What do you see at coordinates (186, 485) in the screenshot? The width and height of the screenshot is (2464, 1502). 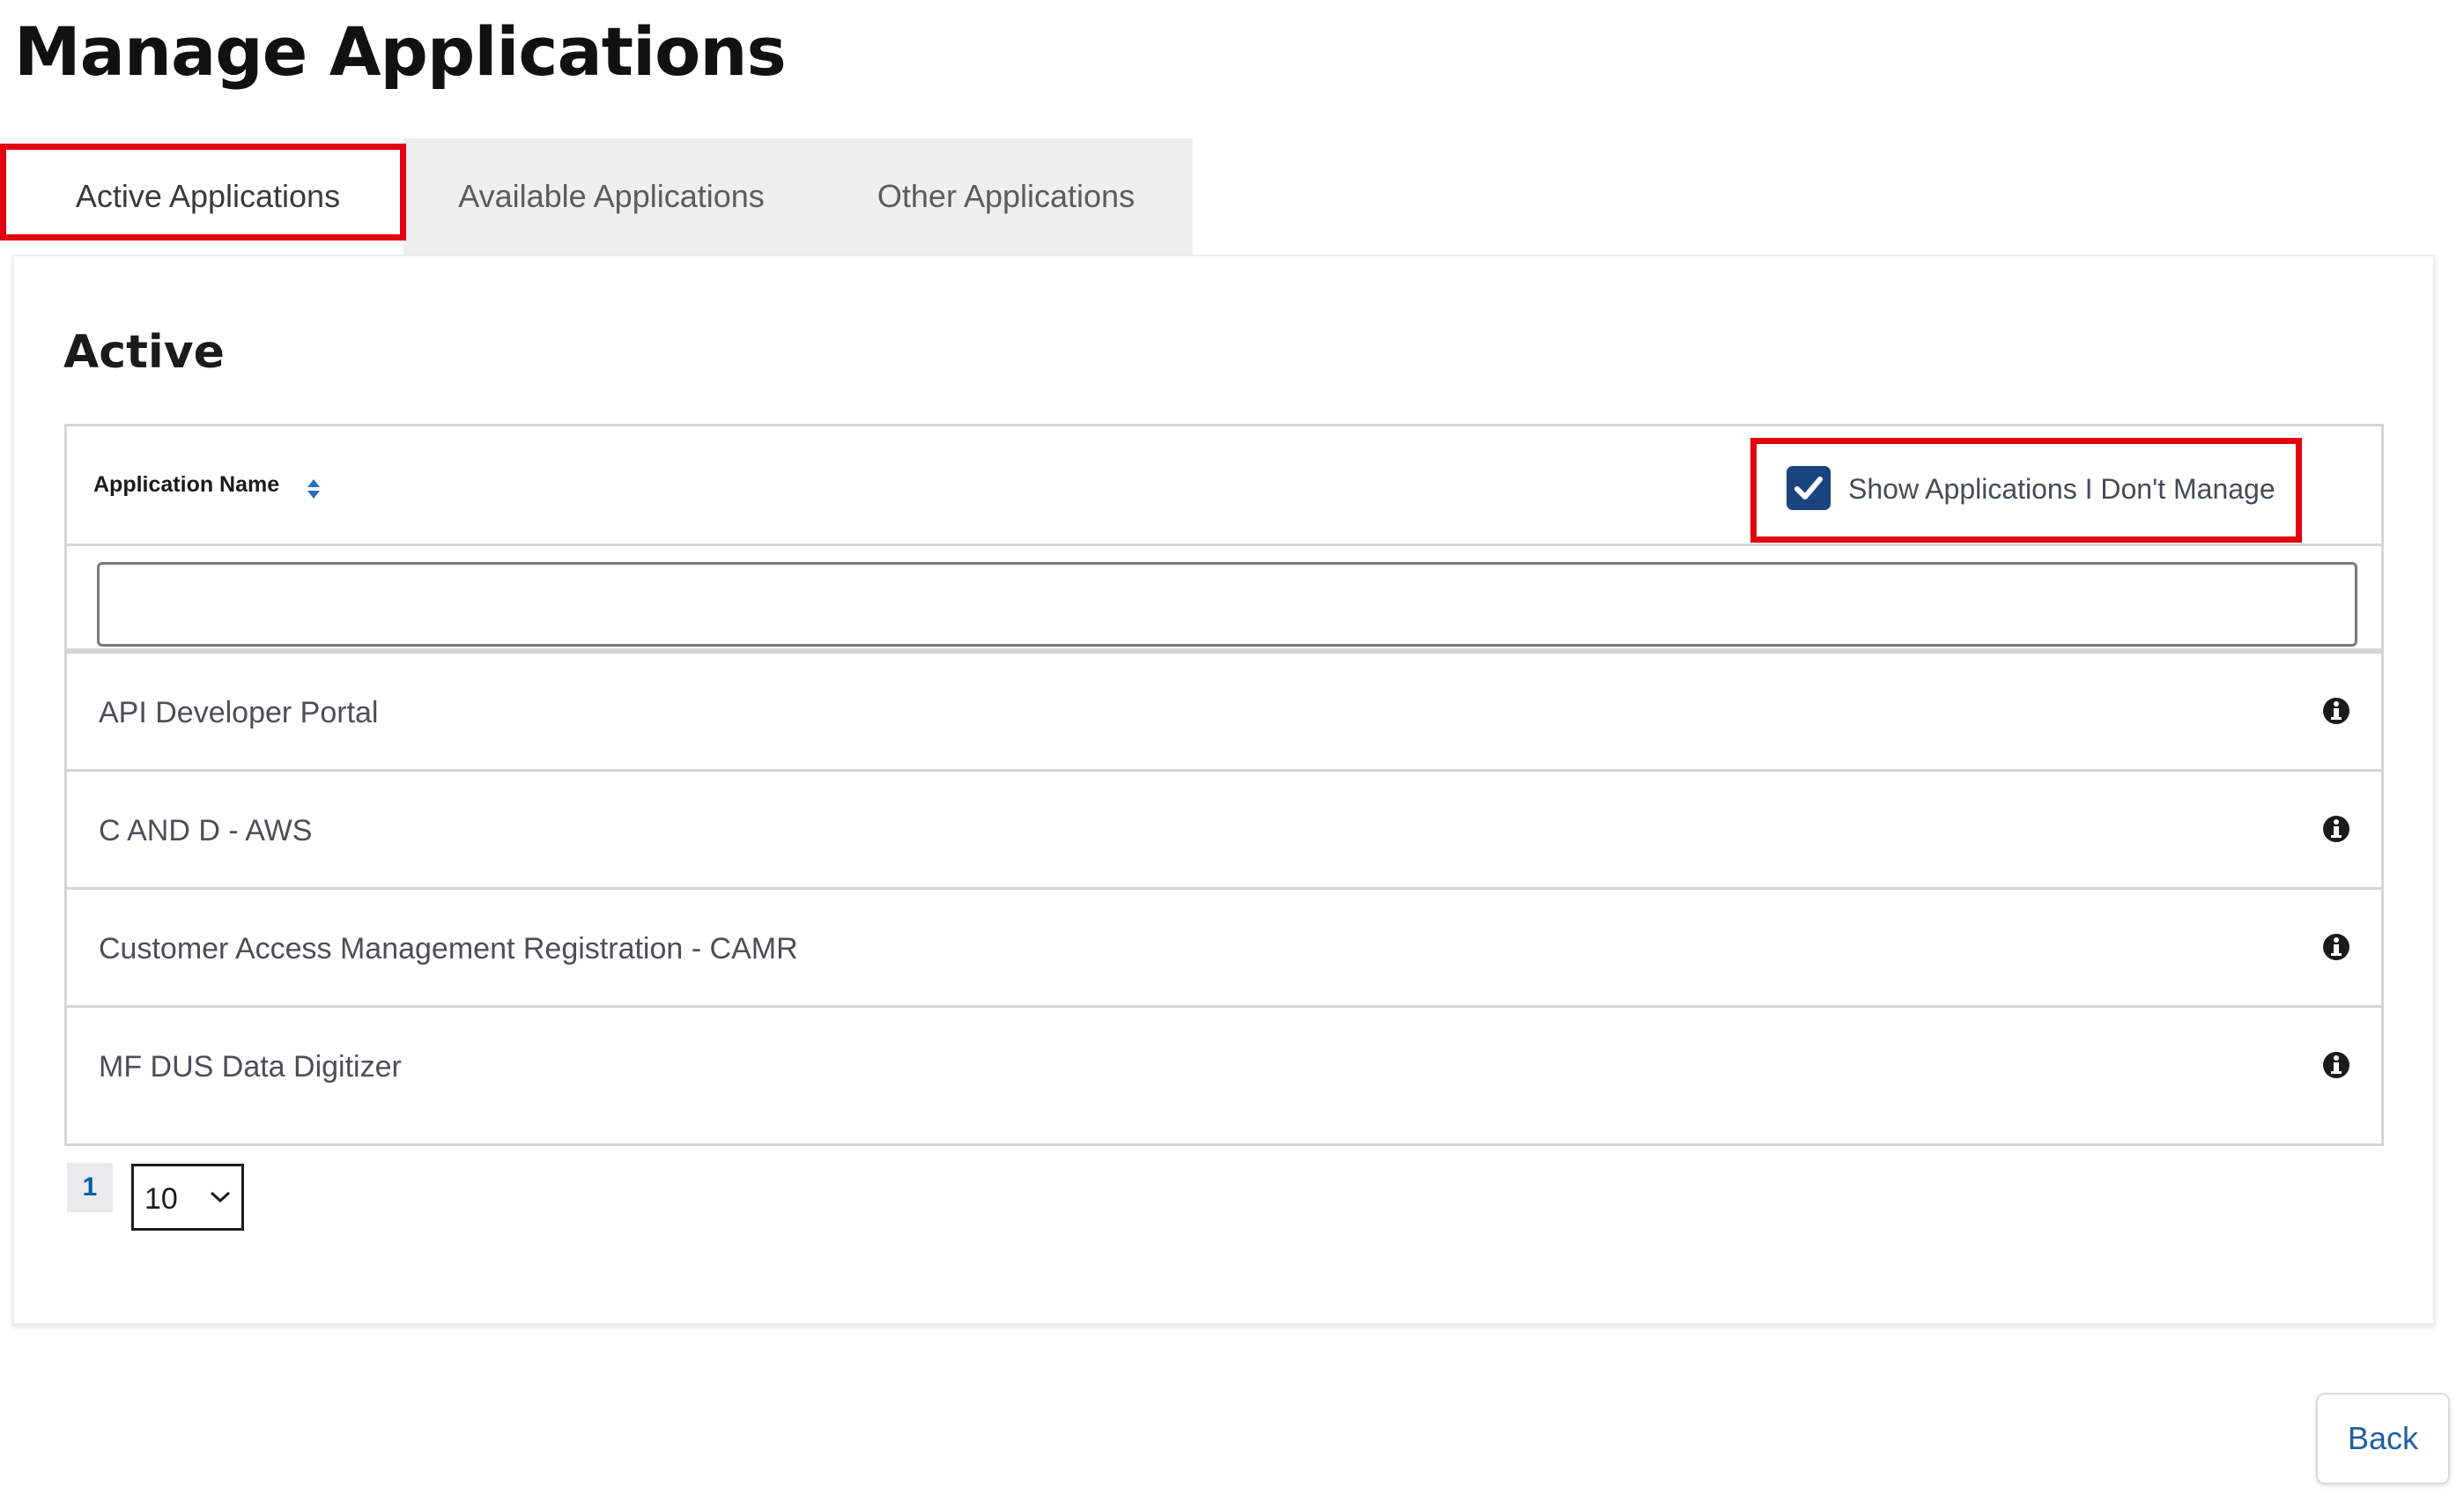 I see `column-header-application-name: Application Name` at bounding box center [186, 485].